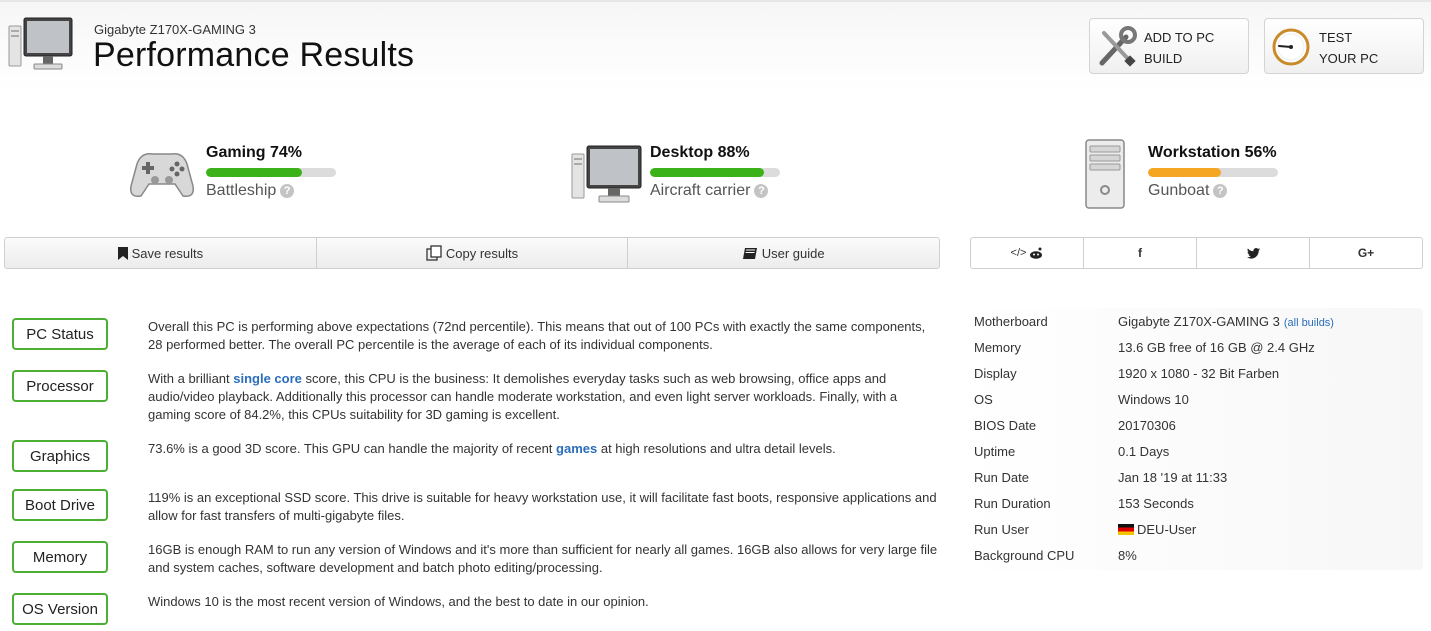  Describe the element at coordinates (1005, 425) in the screenshot. I see `spec-key: BIOS Date` at that location.